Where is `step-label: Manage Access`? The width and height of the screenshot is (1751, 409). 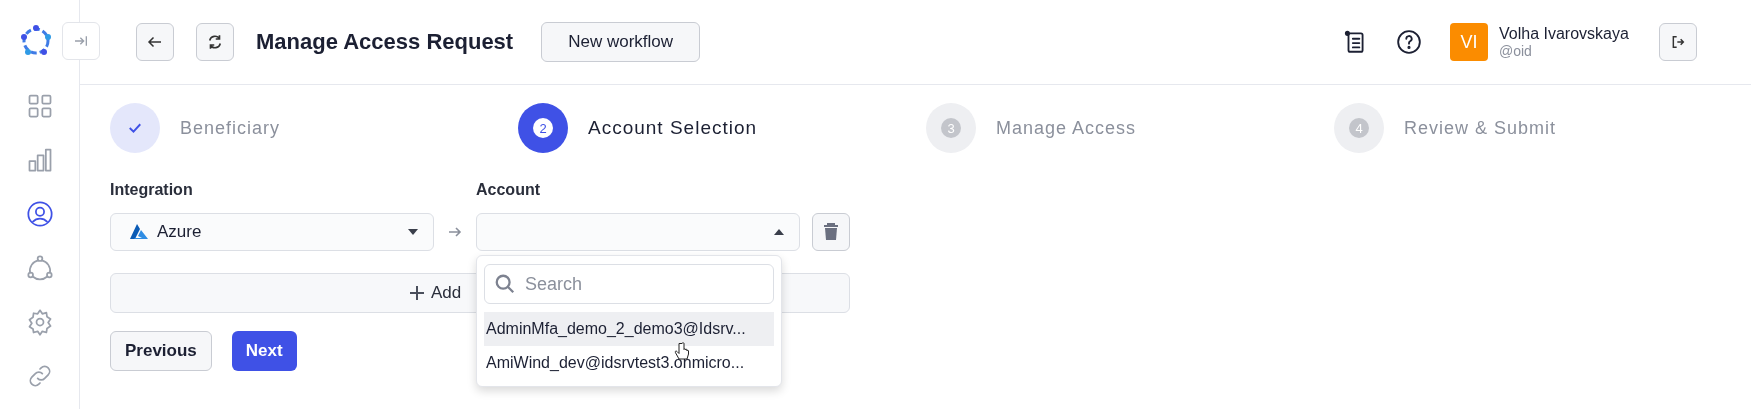 step-label: Manage Access is located at coordinates (1066, 128).